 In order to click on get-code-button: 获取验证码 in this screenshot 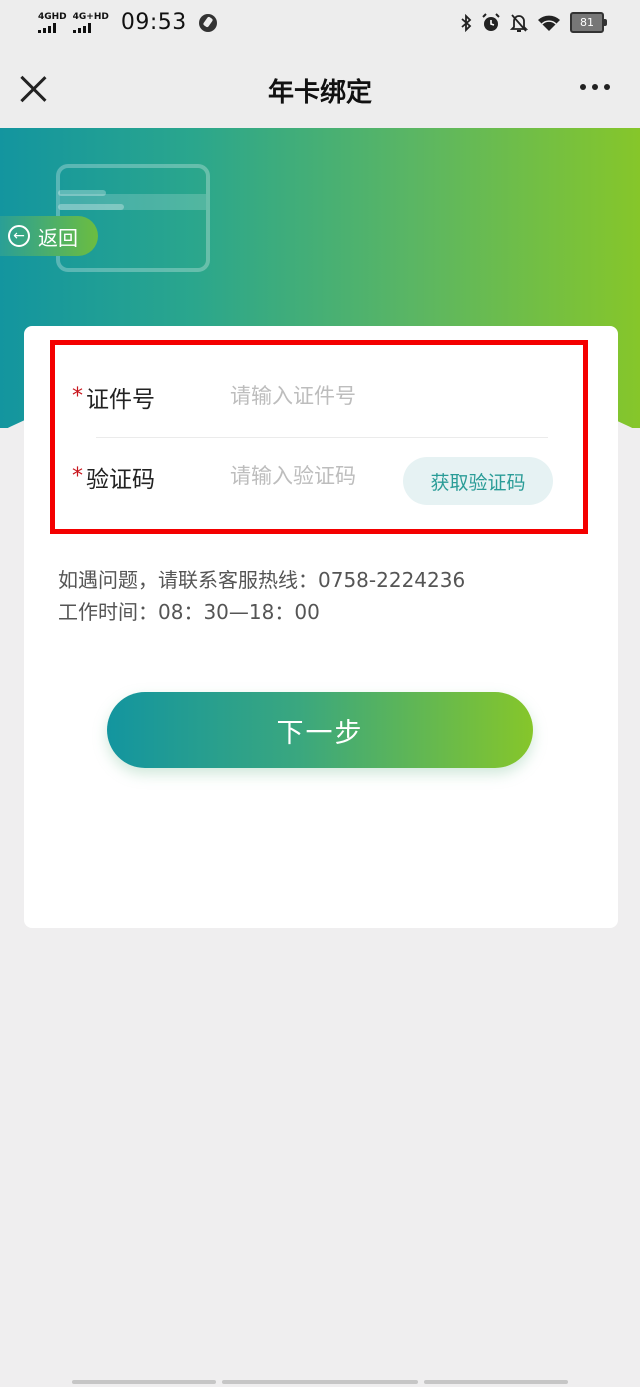, I will do `click(478, 481)`.